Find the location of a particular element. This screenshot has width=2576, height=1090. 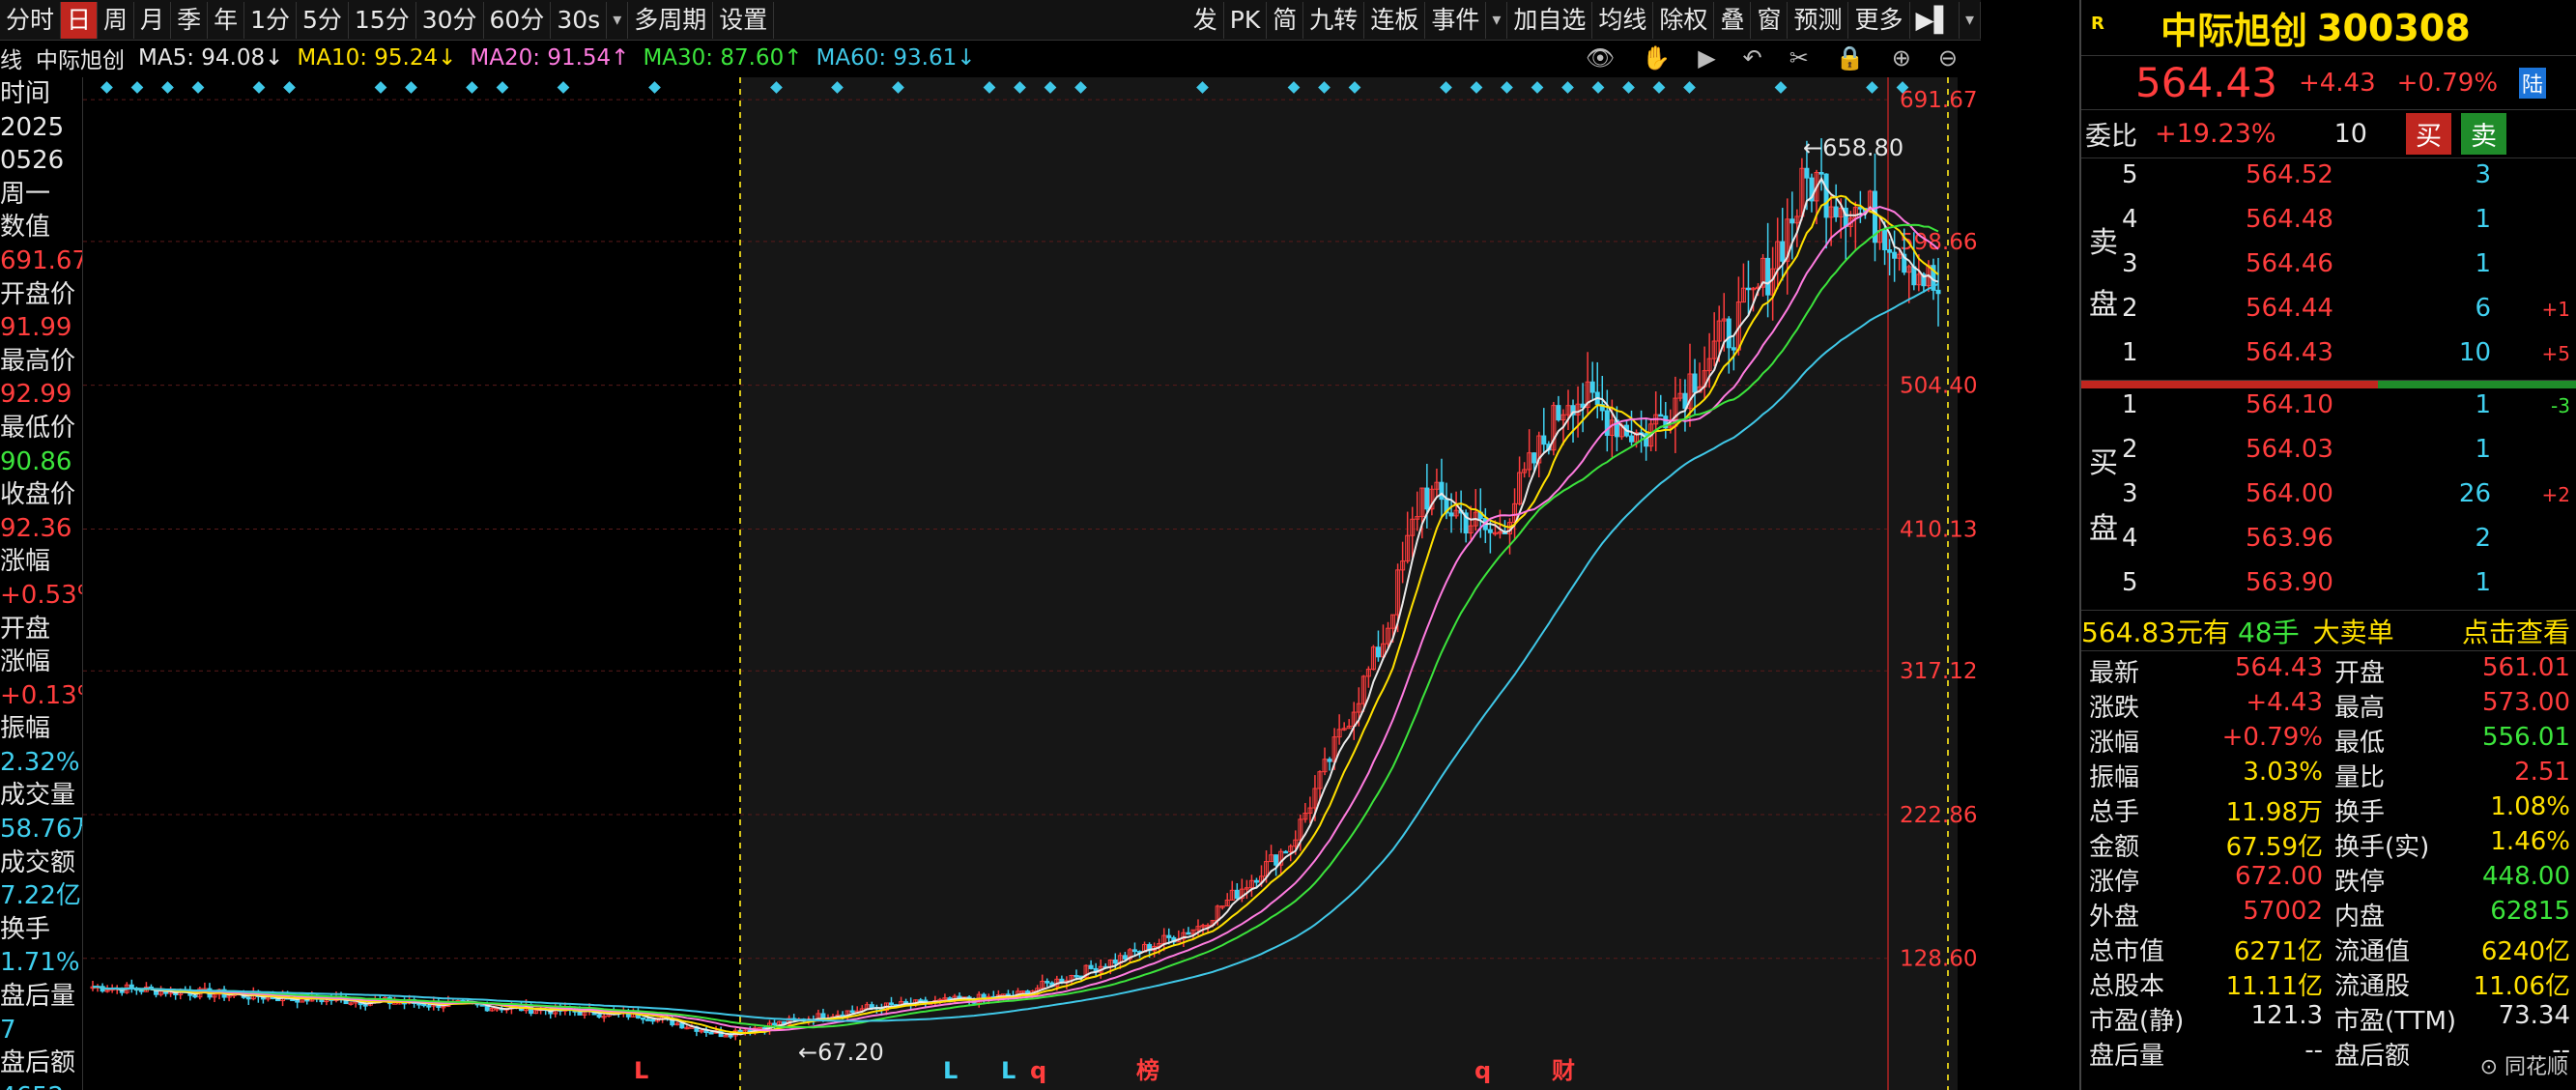

bids-delta: -3 is located at coordinates (2561, 405).